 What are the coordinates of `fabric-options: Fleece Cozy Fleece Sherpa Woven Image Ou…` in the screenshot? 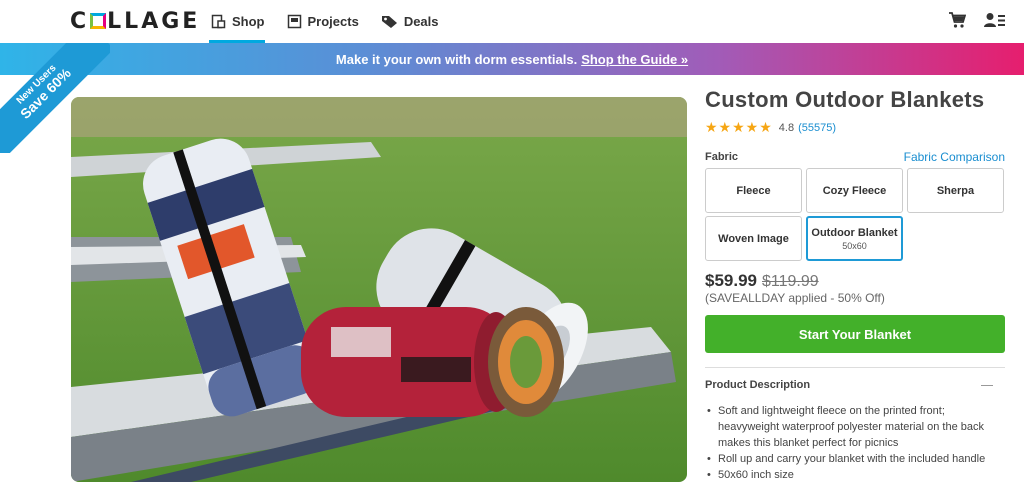 It's located at (855, 214).